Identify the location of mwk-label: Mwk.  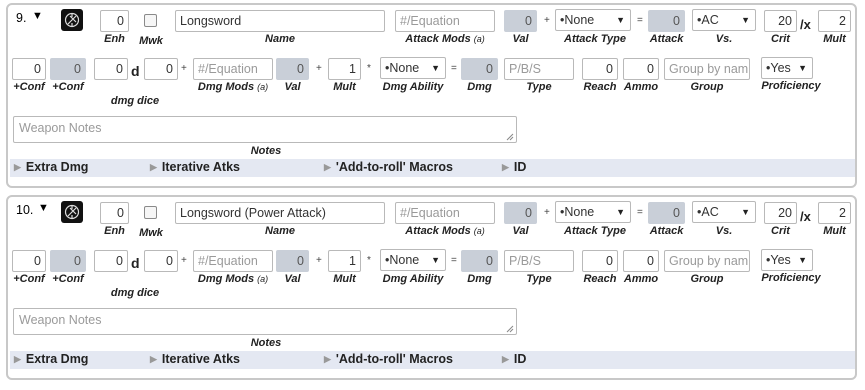
(151, 41).